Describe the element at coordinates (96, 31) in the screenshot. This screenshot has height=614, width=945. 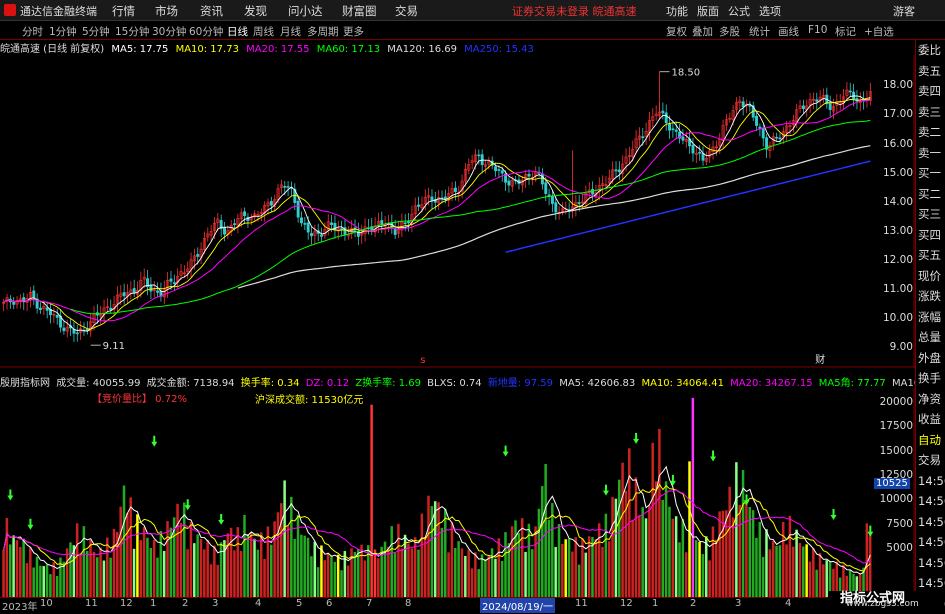
I see `period-5min: 5分钟` at that location.